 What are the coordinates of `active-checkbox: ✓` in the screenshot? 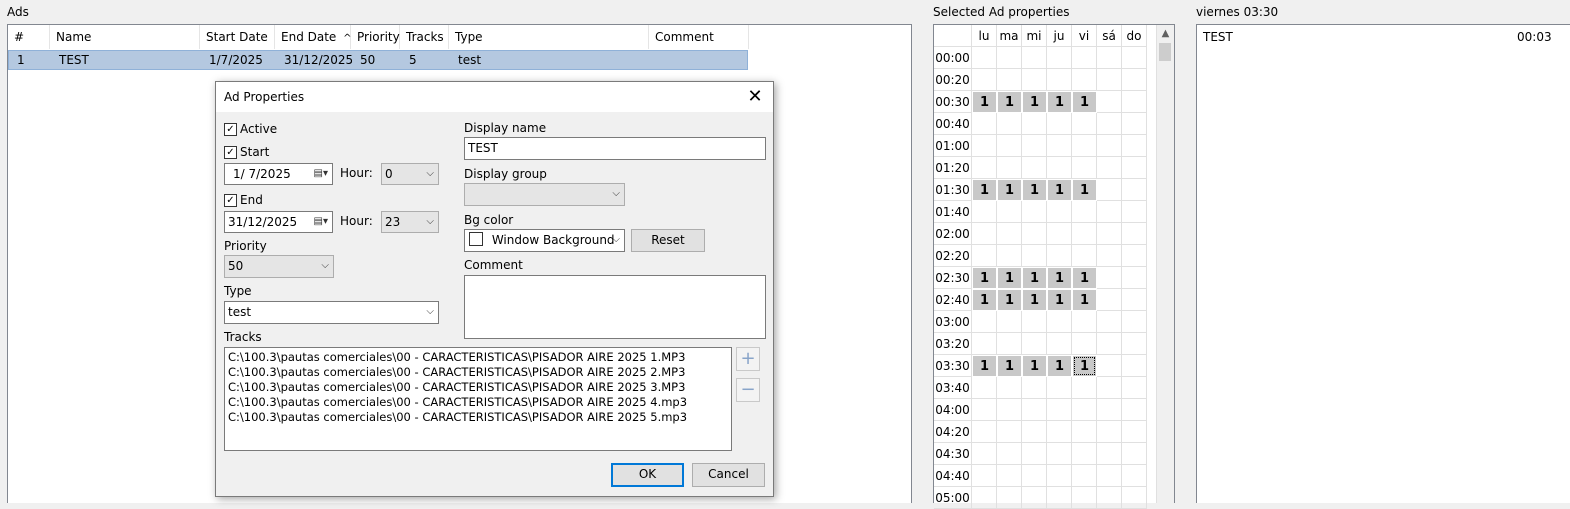 It's located at (230, 129).